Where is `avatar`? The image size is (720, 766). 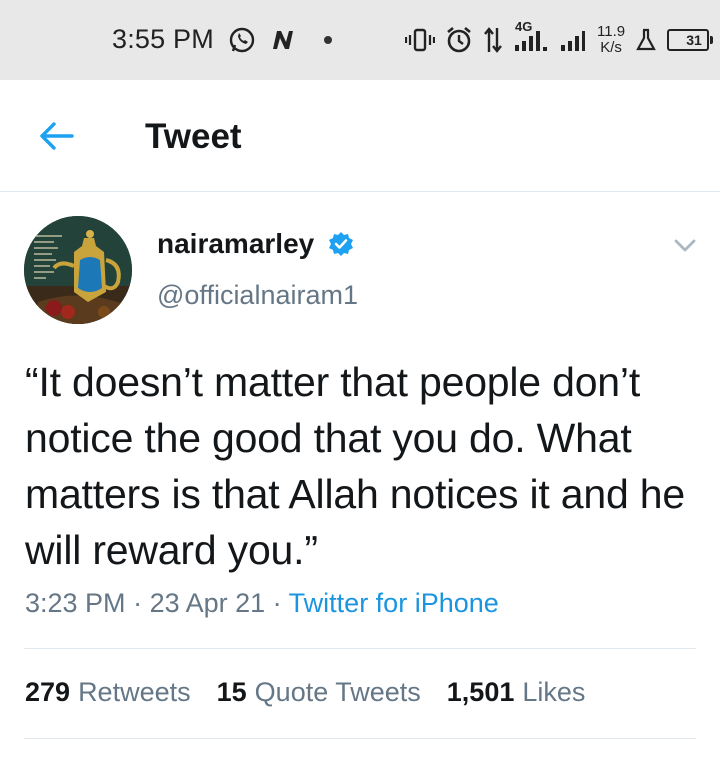
avatar is located at coordinates (78, 270).